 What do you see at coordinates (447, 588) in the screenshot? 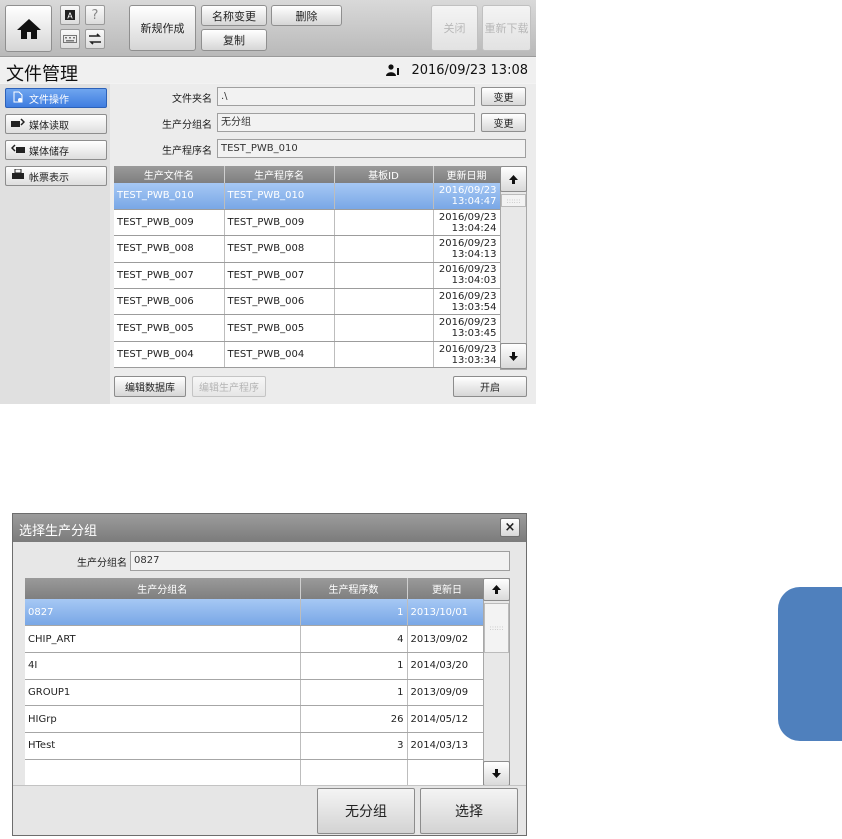
I see `column-header: 更新日` at bounding box center [447, 588].